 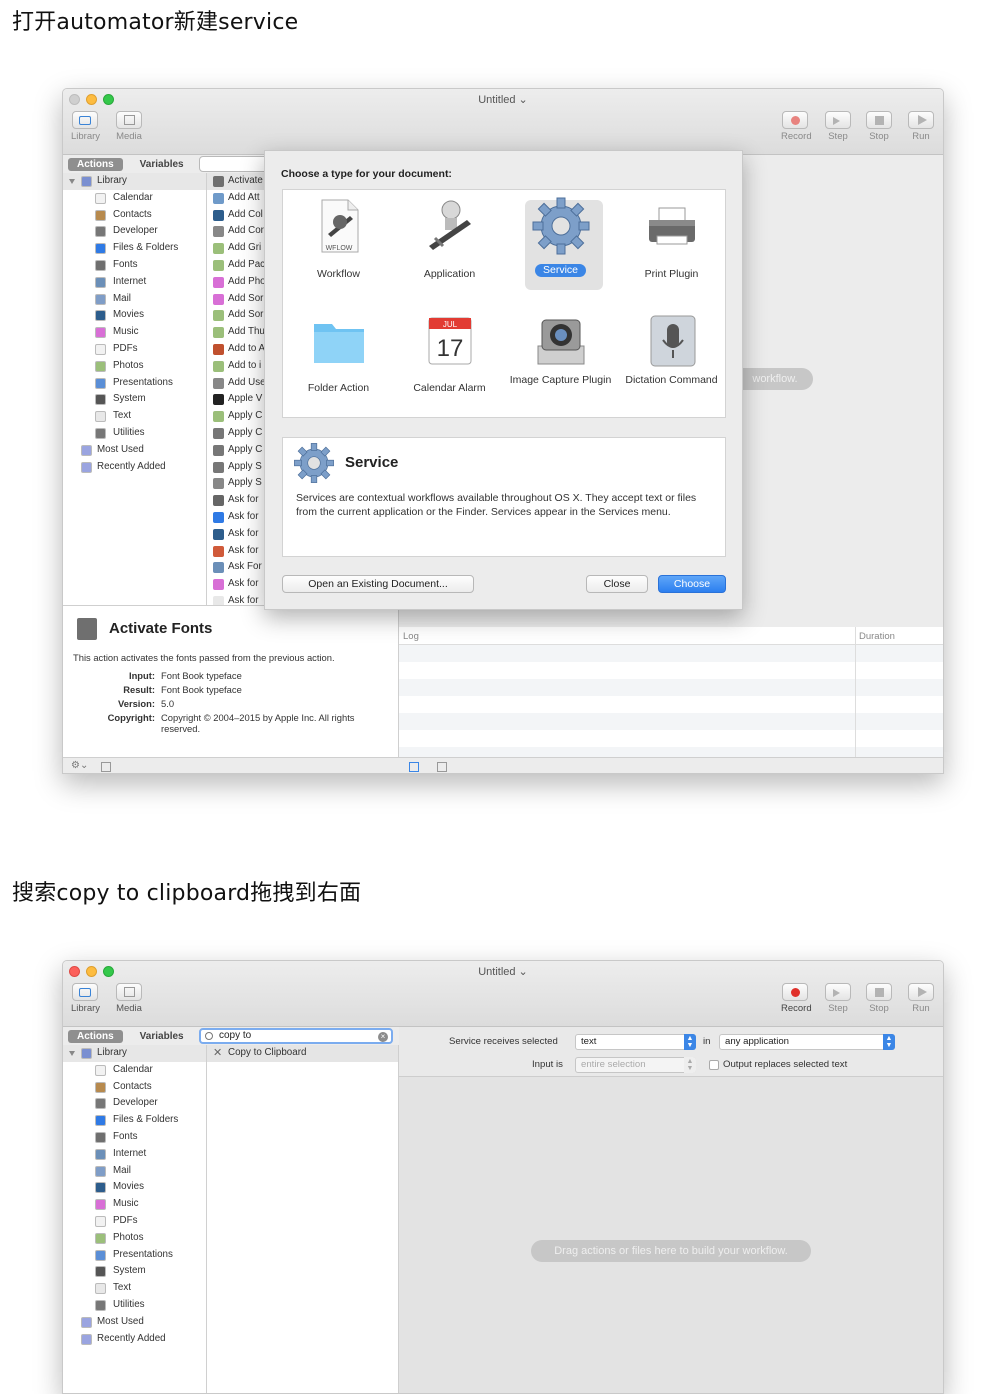 I want to click on contacts-icon, so click(x=100, y=1087).